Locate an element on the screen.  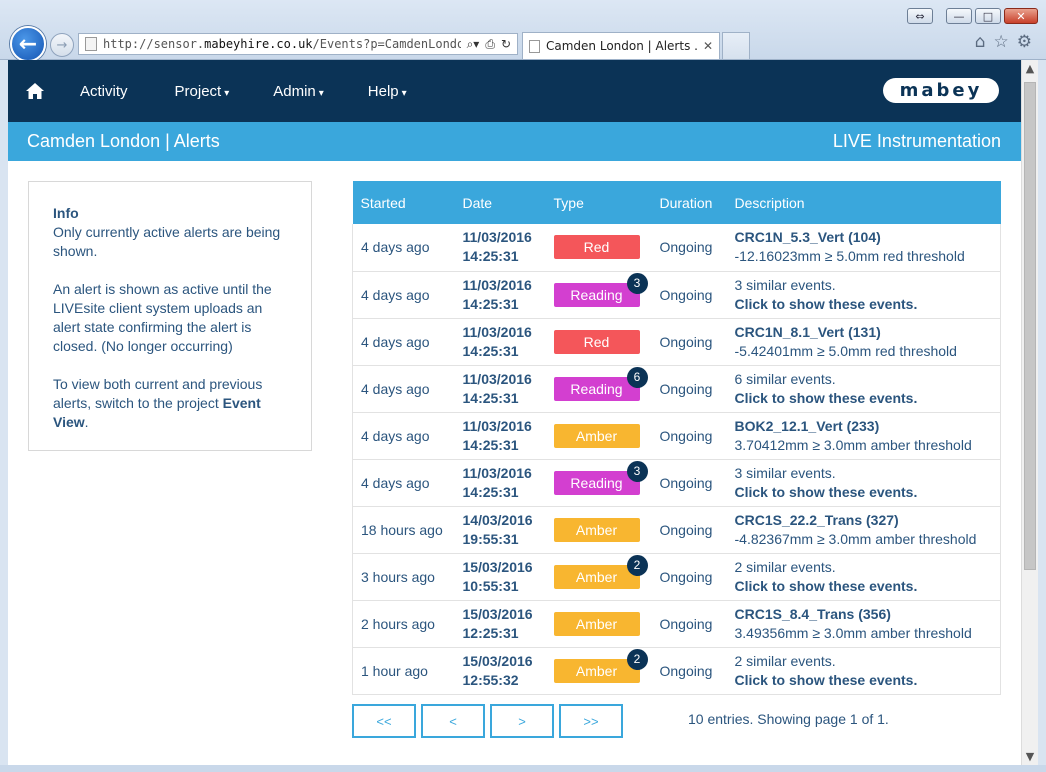
close-window-button: ✕ is located at coordinates (1021, 16).